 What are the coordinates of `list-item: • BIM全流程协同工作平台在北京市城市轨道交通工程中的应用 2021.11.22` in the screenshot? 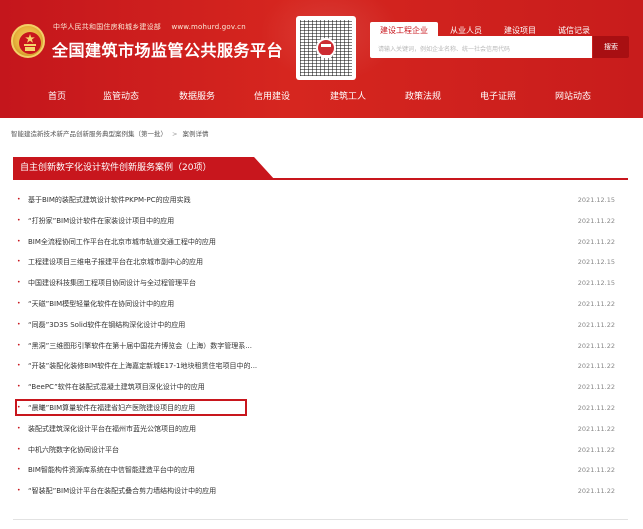 It's located at (315, 242).